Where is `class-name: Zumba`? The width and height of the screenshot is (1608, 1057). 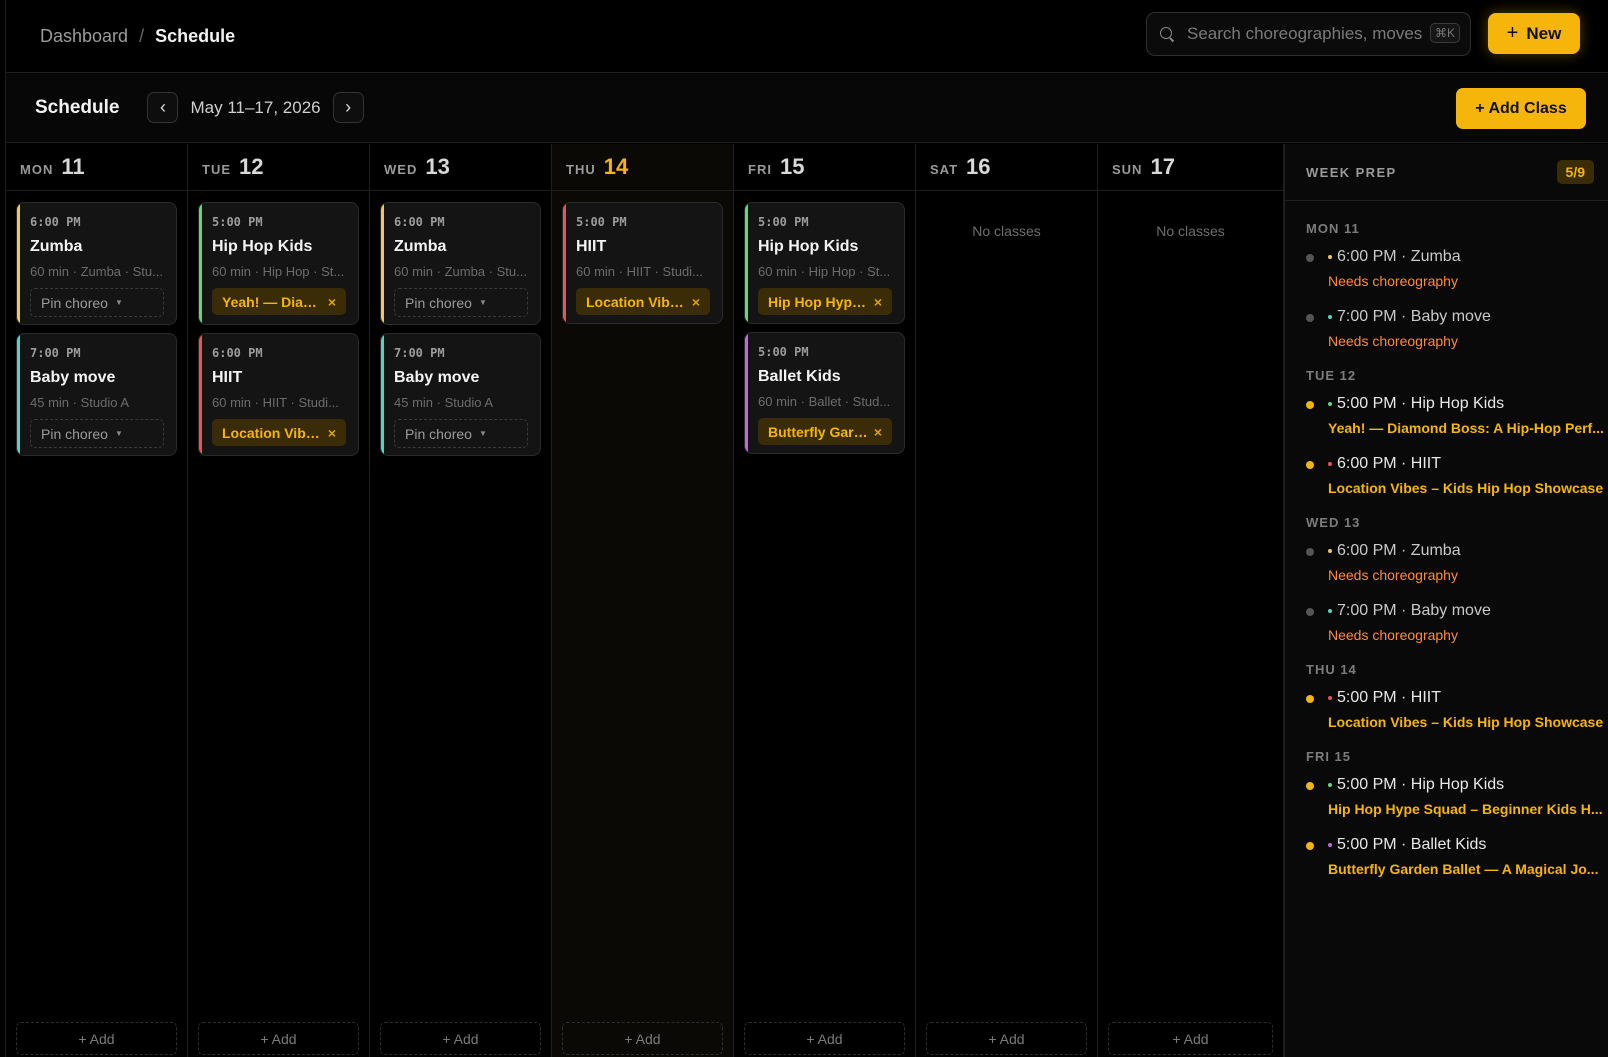
class-name: Zumba is located at coordinates (420, 246).